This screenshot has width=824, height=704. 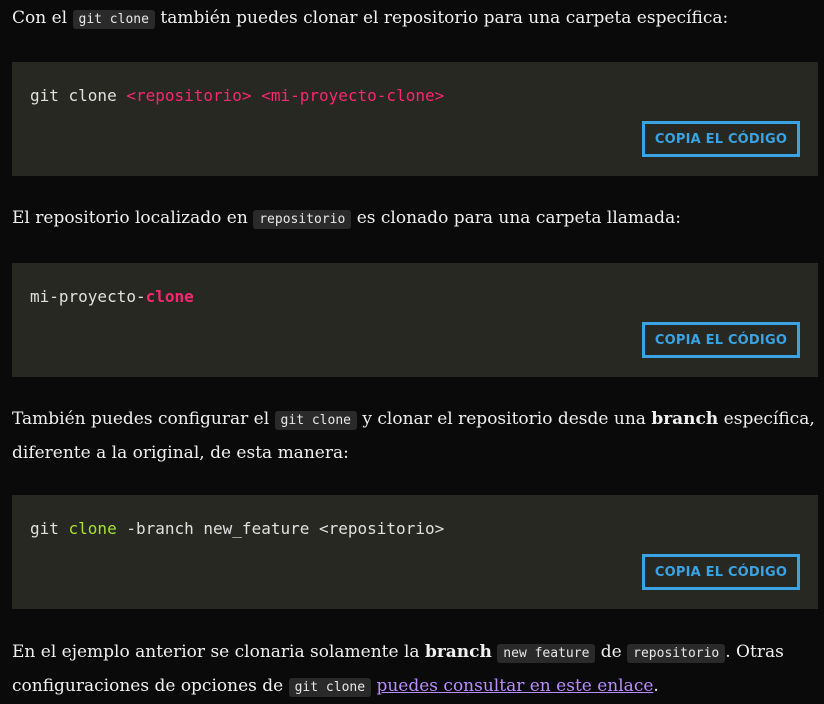 I want to click on text: El repositorio localizado en, so click(x=133, y=218).